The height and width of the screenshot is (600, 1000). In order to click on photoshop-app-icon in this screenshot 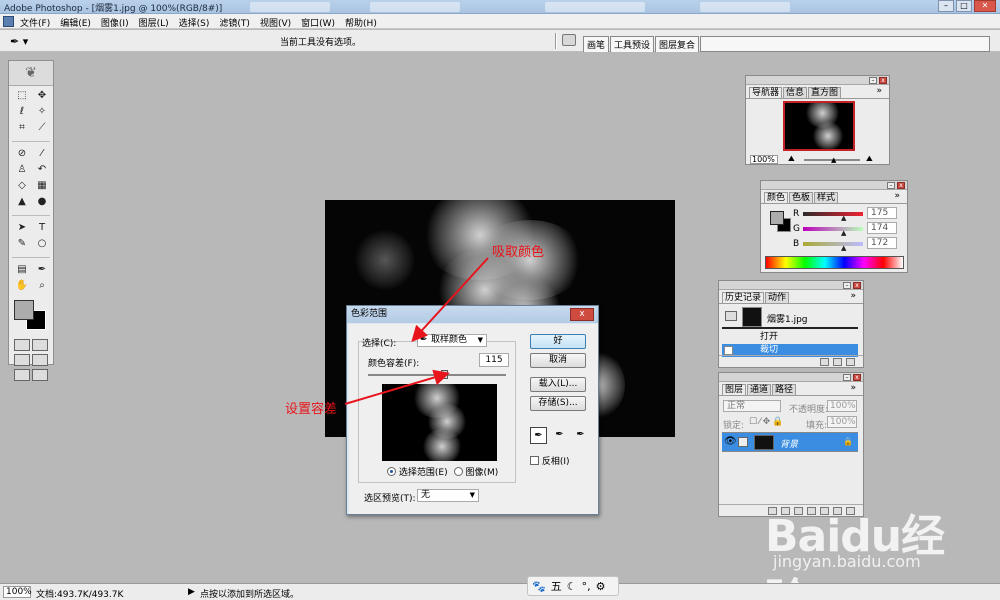, I will do `click(8, 21)`.